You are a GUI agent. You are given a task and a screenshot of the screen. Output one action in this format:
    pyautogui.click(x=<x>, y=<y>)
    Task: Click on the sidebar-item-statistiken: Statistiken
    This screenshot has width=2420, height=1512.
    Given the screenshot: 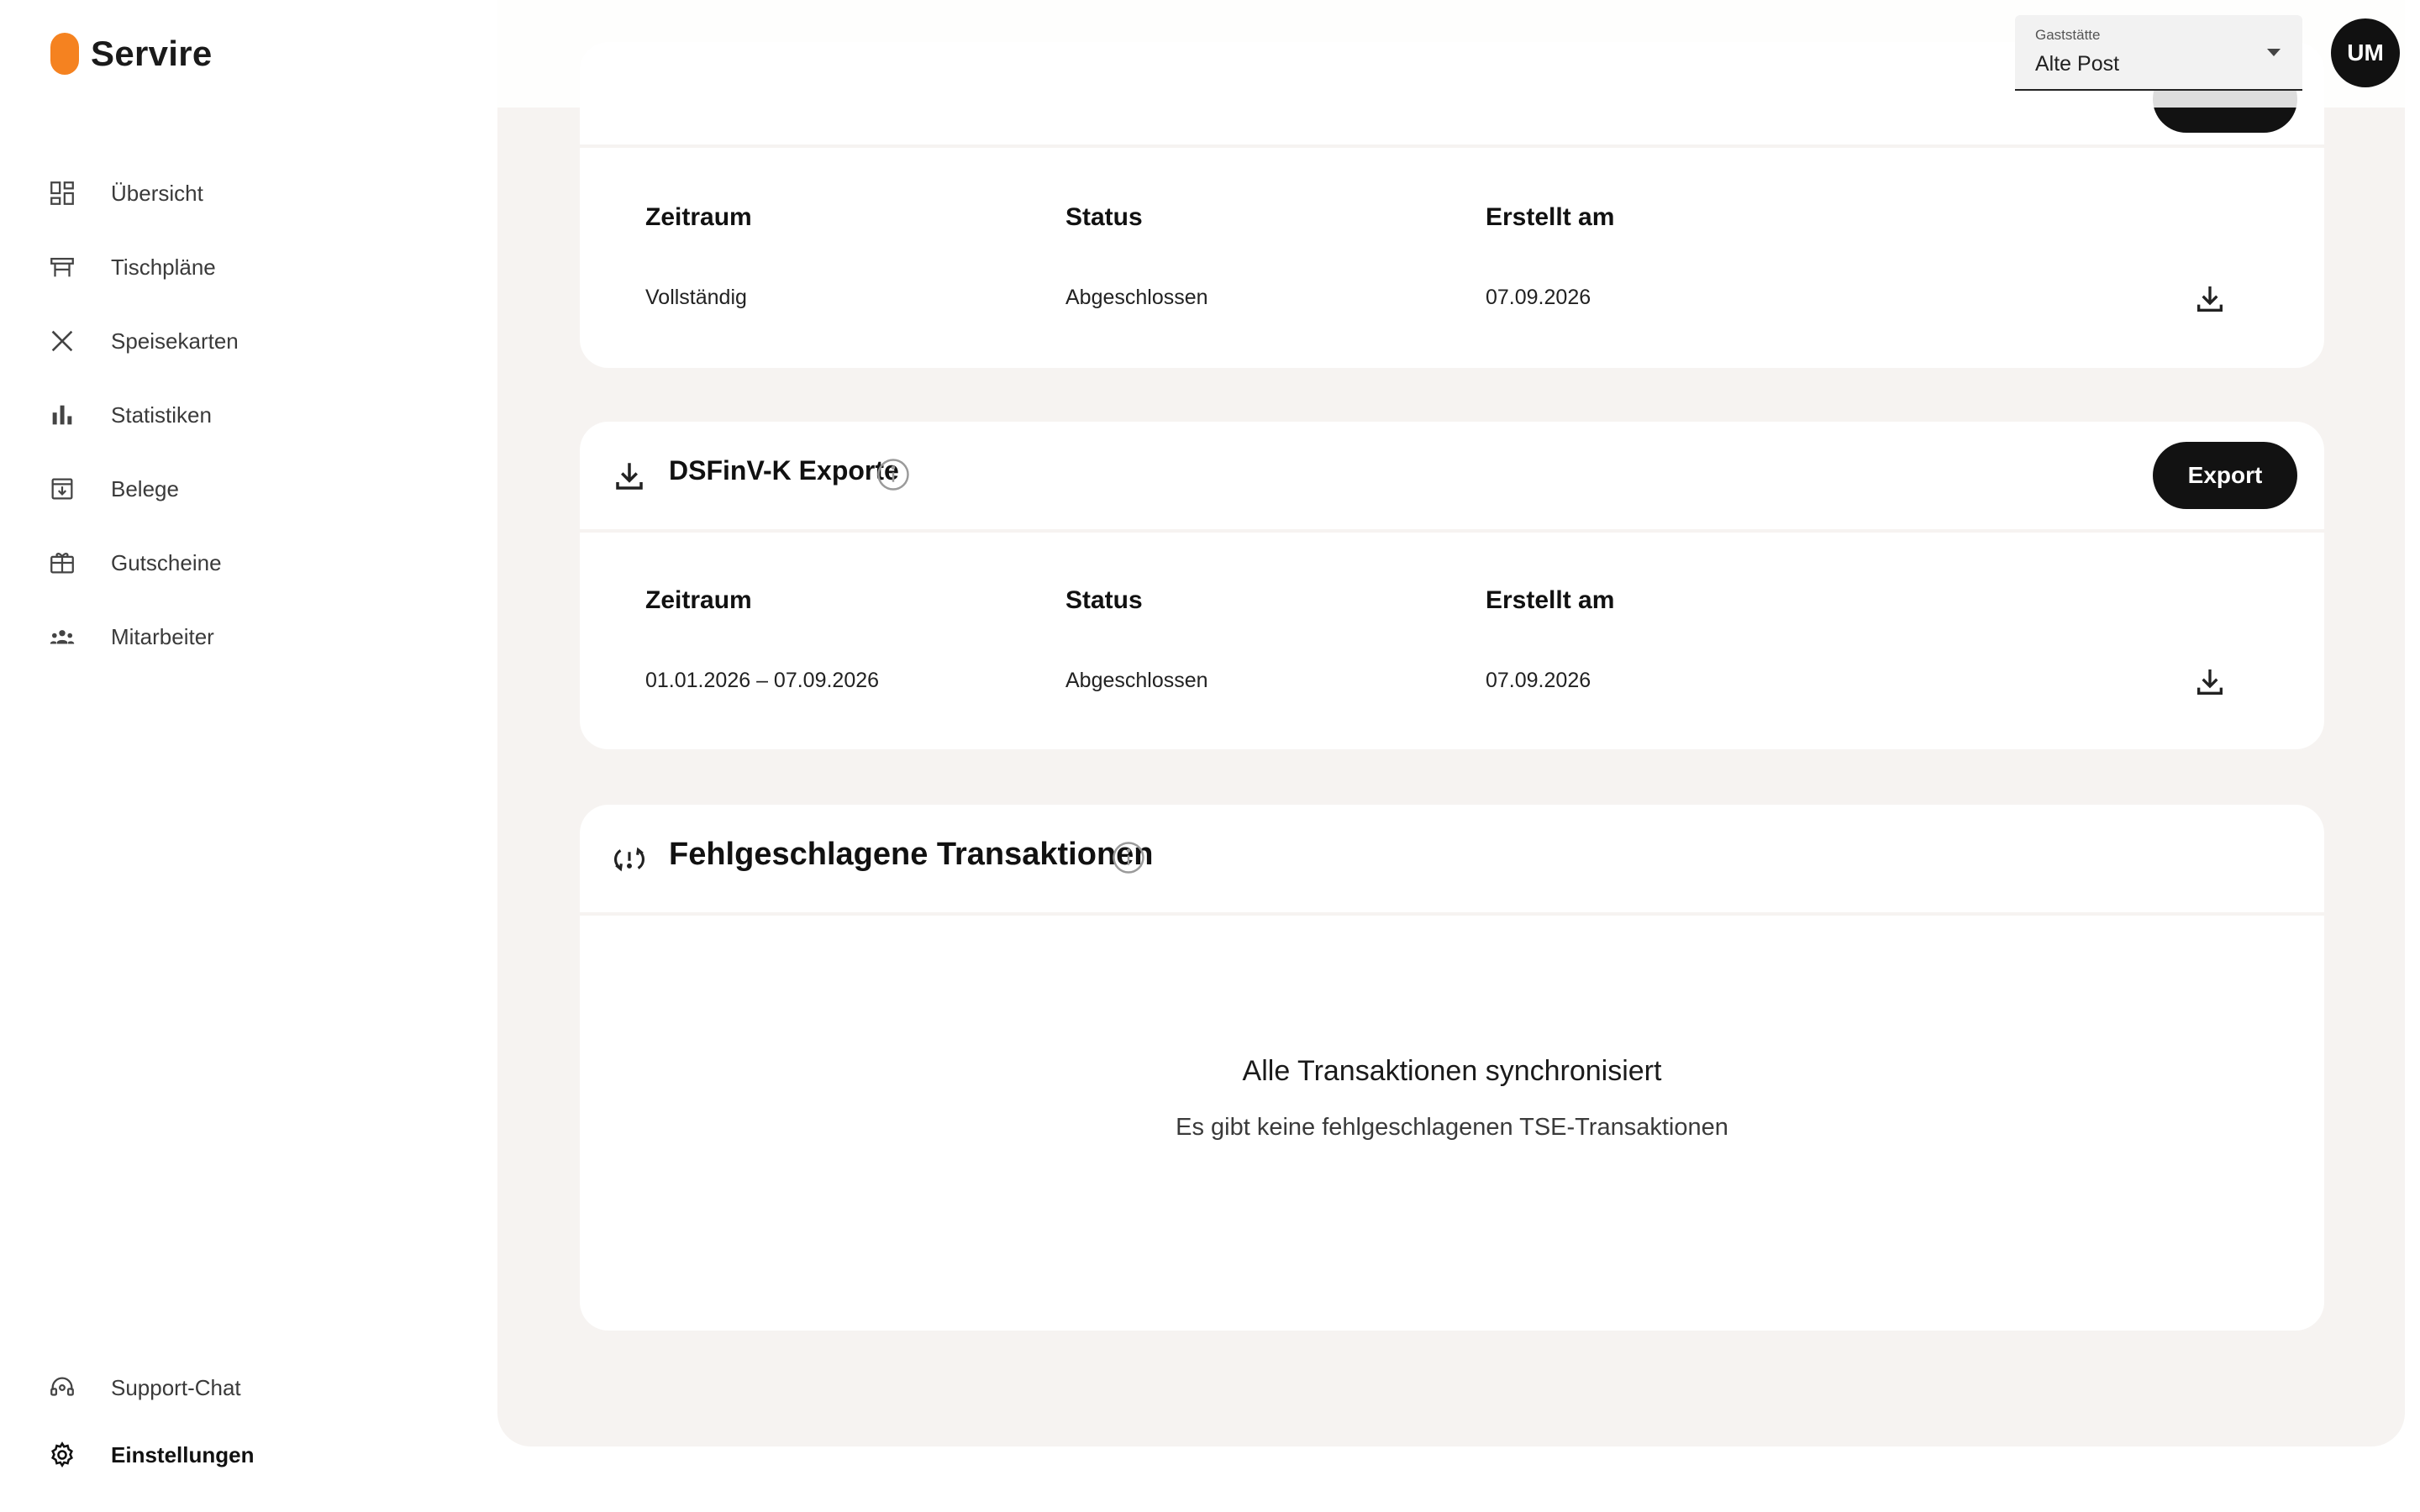 What is the action you would take?
    pyautogui.click(x=265, y=415)
    